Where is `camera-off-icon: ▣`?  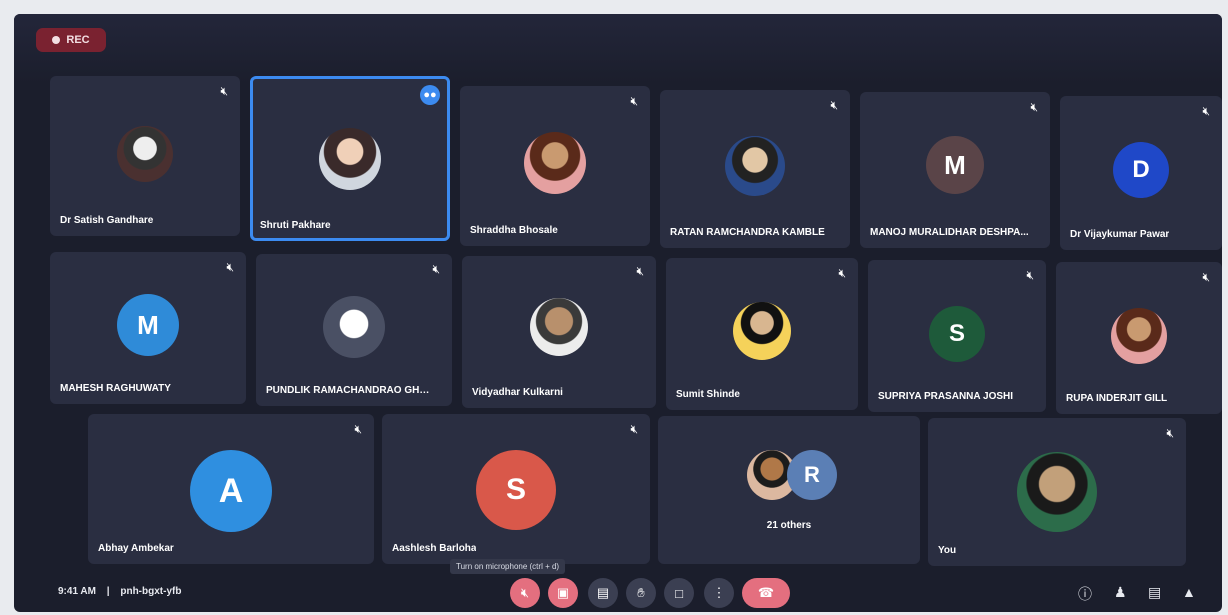
camera-off-icon: ▣ is located at coordinates (563, 592).